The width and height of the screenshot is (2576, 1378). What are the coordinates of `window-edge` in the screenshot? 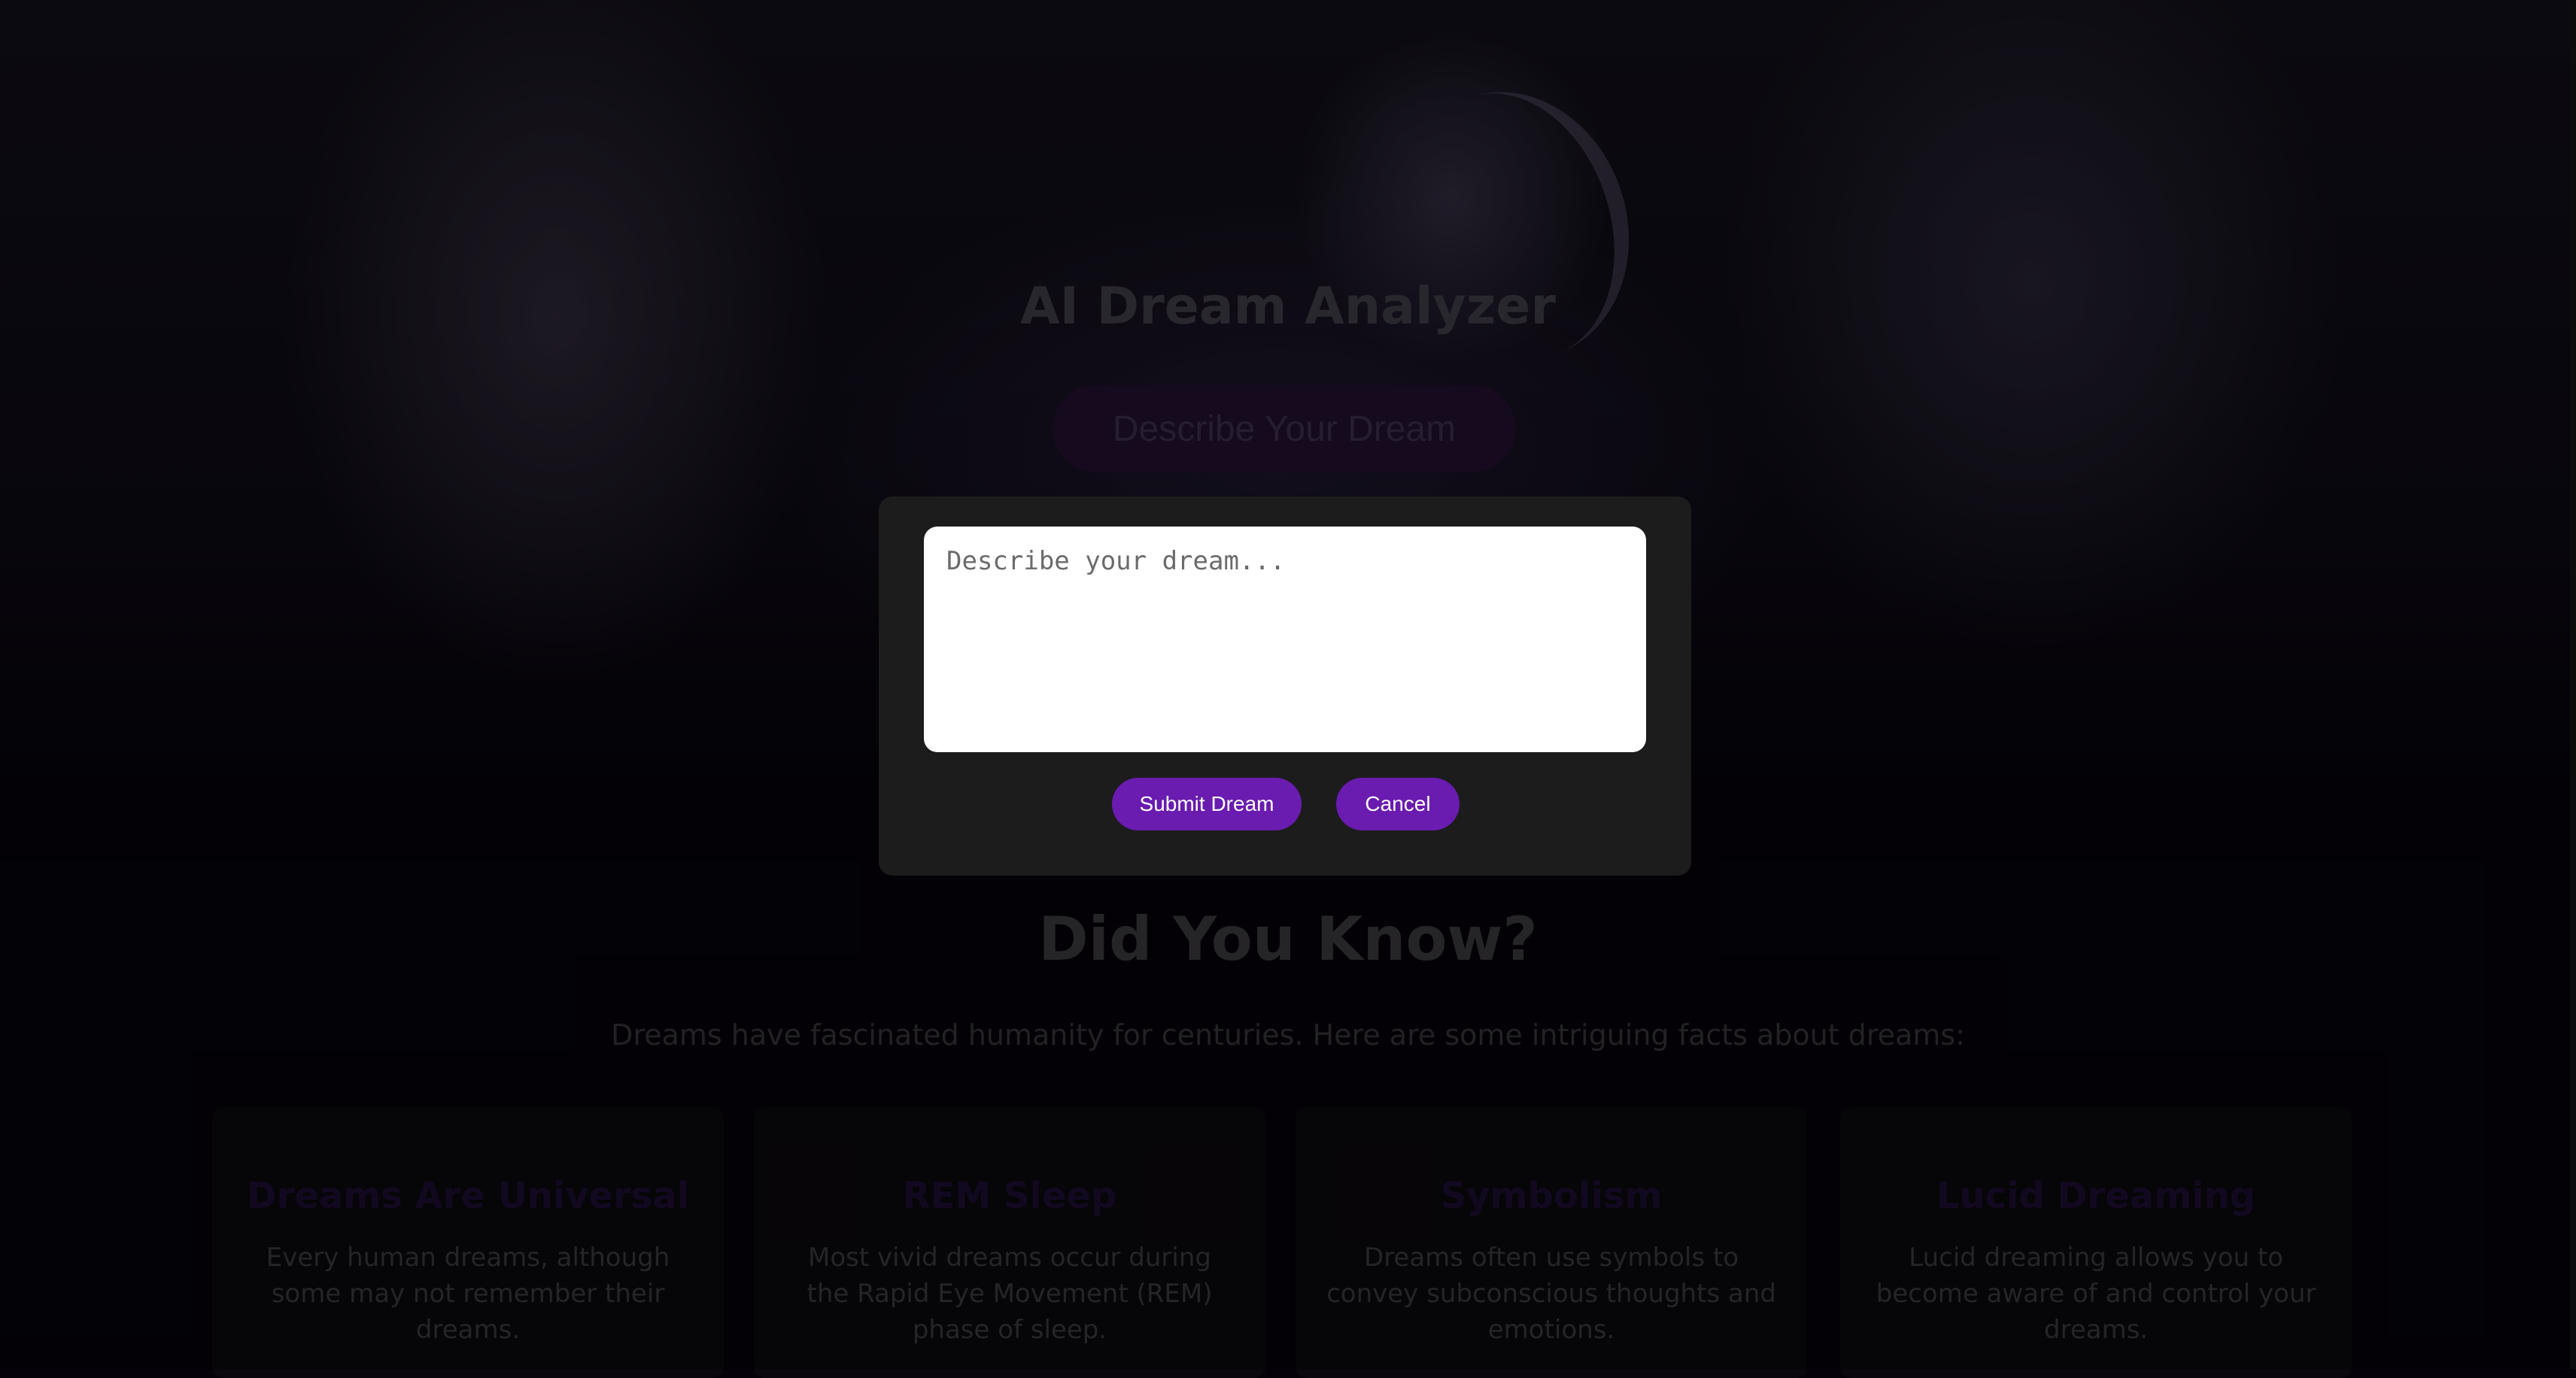 It's located at (2573, 684).